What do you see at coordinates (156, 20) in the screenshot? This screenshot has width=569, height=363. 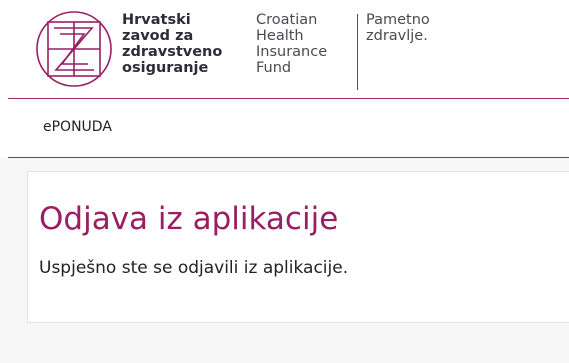 I see `org-name-hr-line: Hrvatski` at bounding box center [156, 20].